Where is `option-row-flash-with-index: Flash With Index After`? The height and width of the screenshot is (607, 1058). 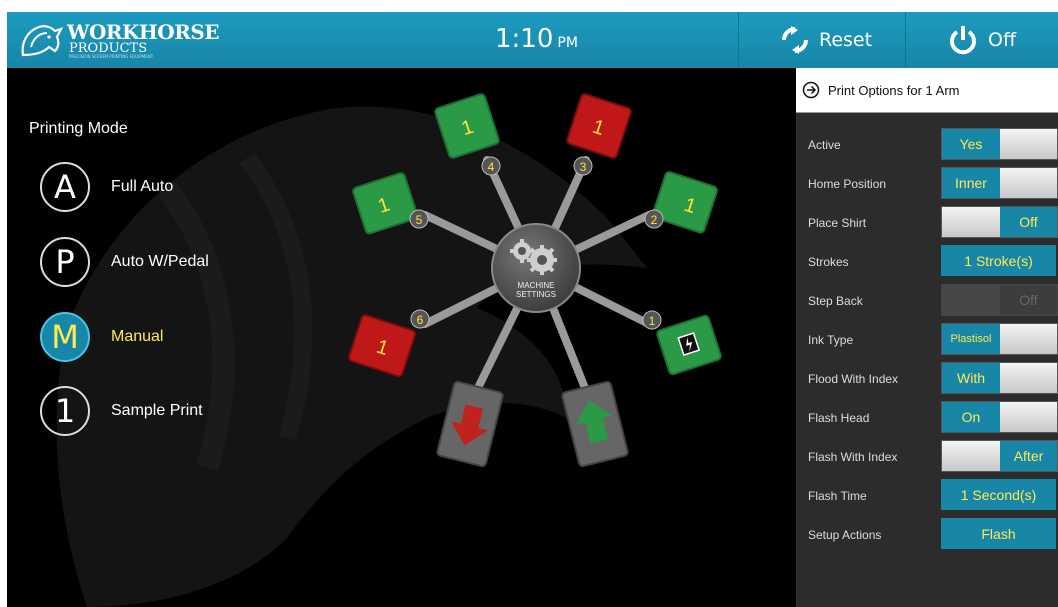
option-row-flash-with-index: Flash With Index After is located at coordinates (927, 457).